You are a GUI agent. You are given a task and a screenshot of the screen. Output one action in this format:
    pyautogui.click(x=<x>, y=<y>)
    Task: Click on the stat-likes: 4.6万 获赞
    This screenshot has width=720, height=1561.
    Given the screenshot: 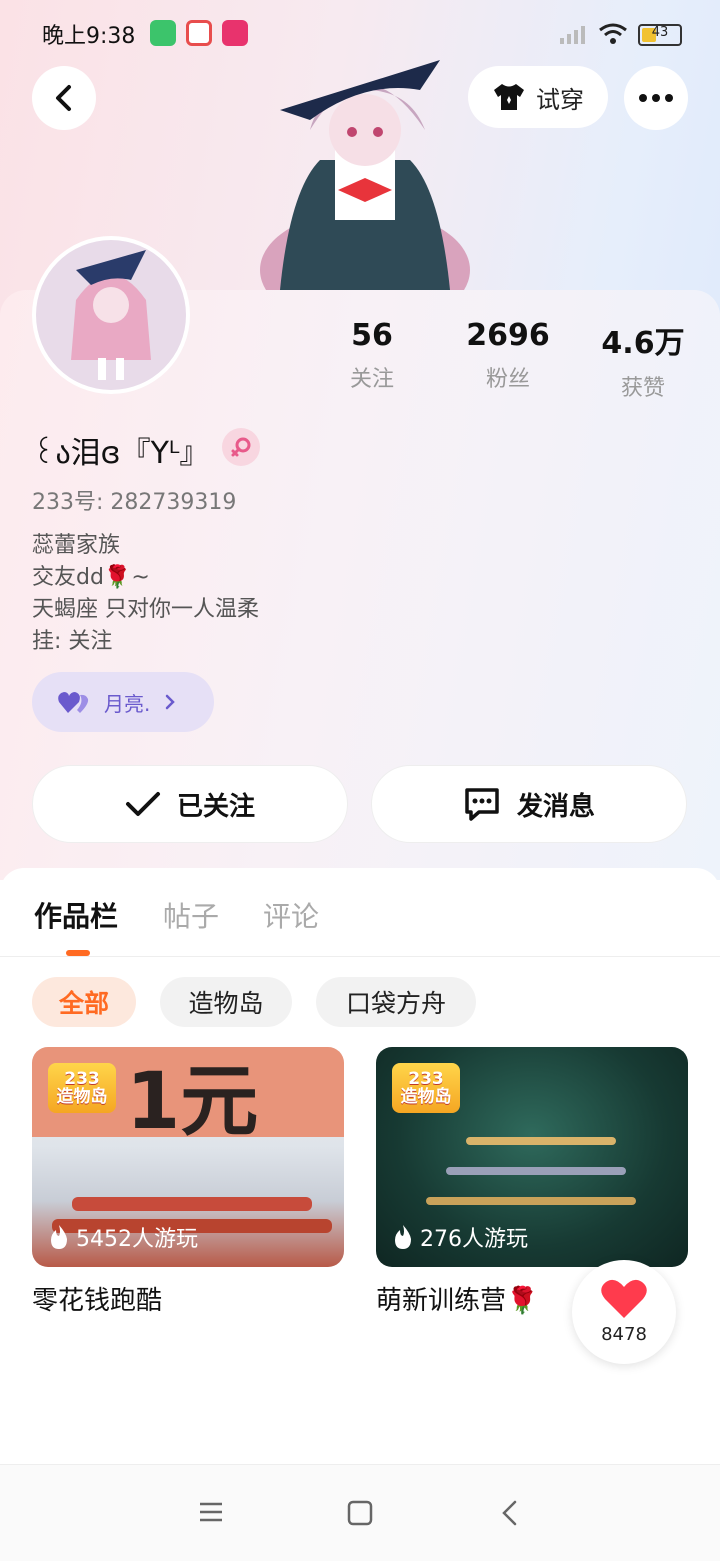 What is the action you would take?
    pyautogui.click(x=643, y=360)
    